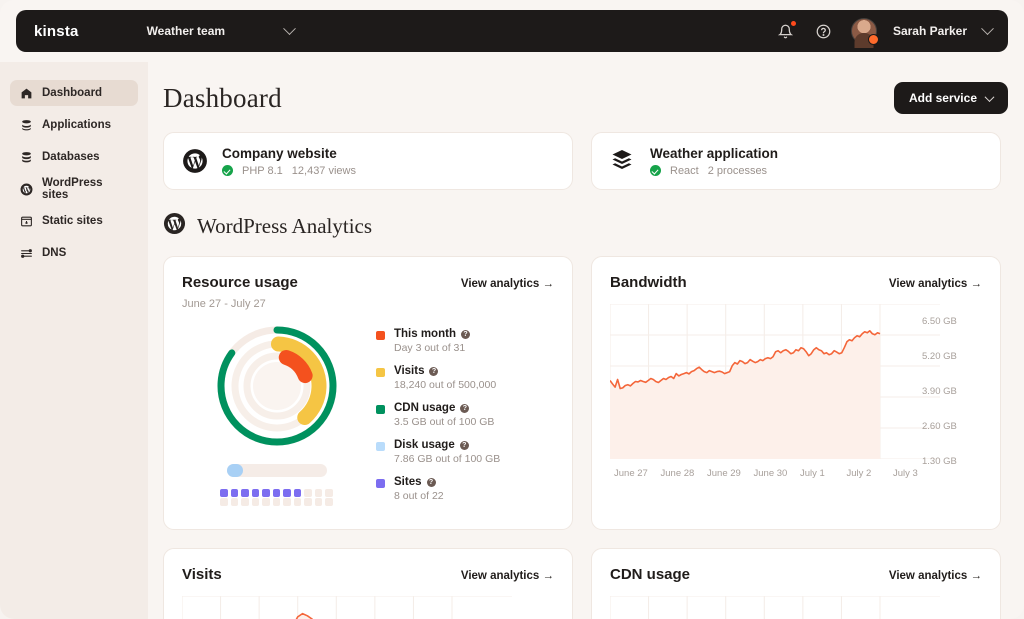 The image size is (1024, 619). I want to click on legend-name-wrap: Disk usage ?, so click(447, 445).